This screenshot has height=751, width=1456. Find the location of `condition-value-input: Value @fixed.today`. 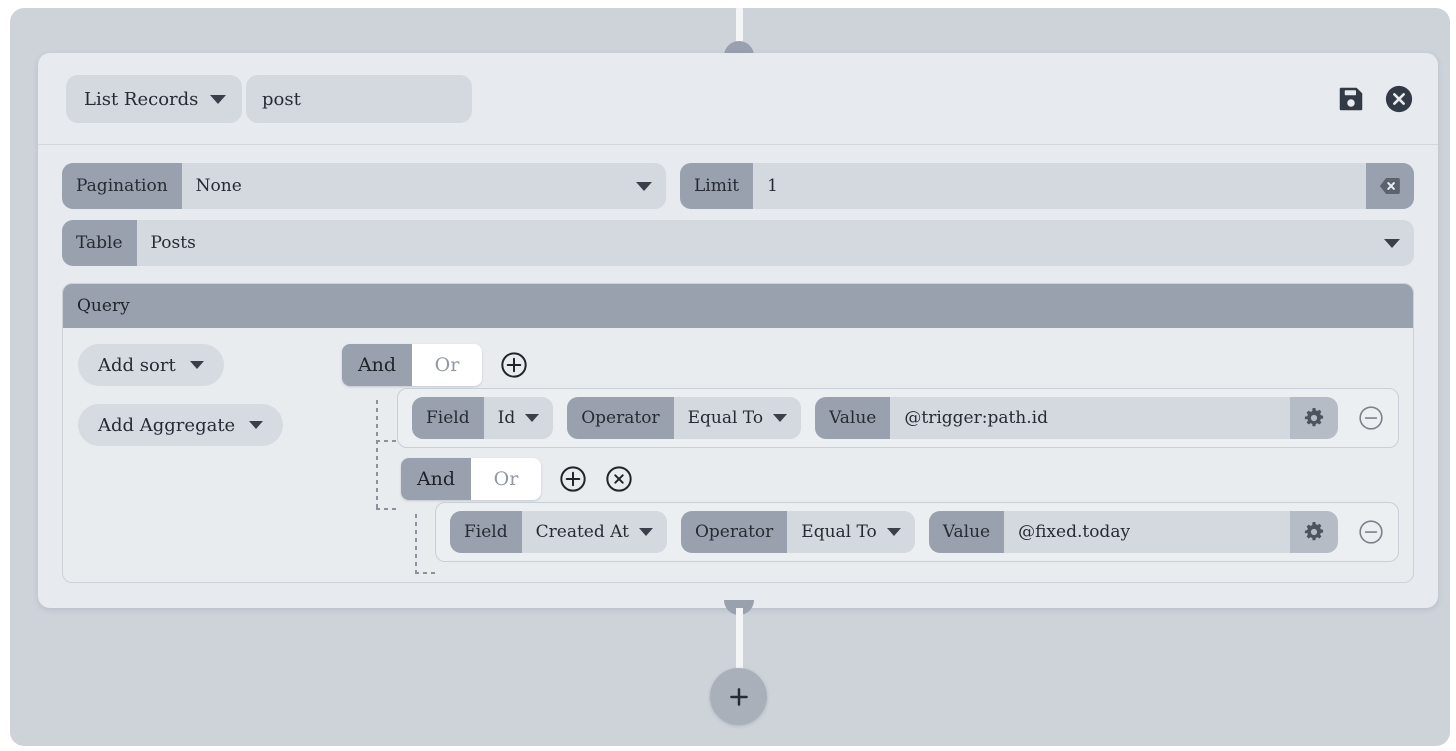

condition-value-input: Value @fixed.today is located at coordinates (1133, 532).